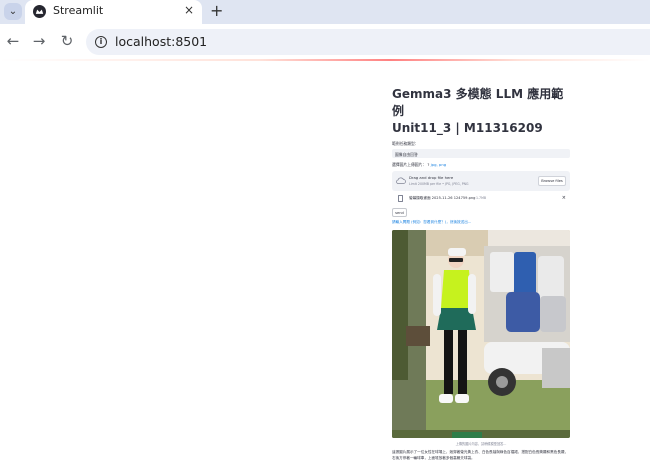 This screenshot has height=461, width=650. What do you see at coordinates (13, 41) in the screenshot?
I see `back-arrow-icon: ←` at bounding box center [13, 41].